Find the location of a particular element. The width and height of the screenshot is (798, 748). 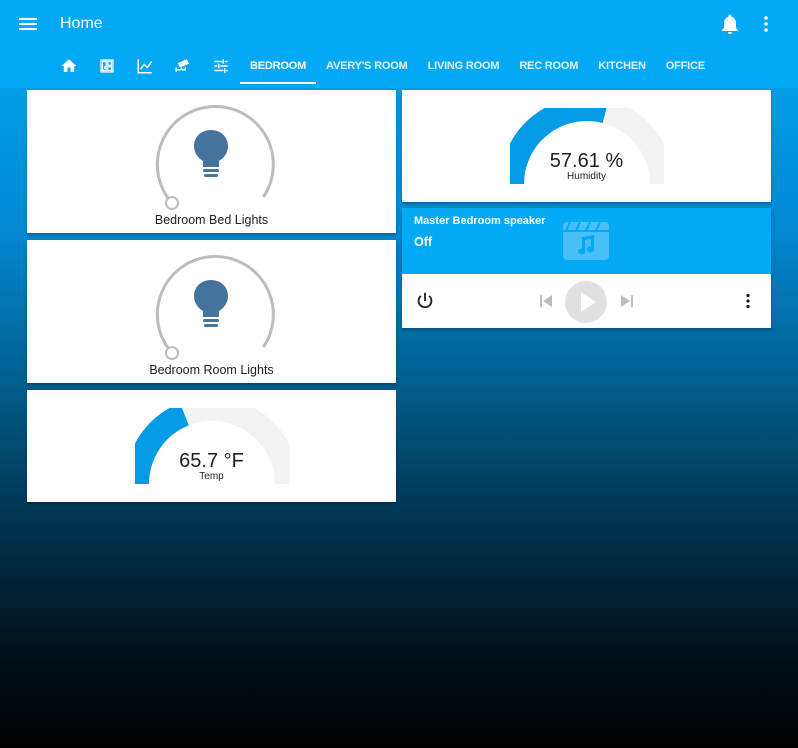

temp-label: Temp is located at coordinates (211, 476).